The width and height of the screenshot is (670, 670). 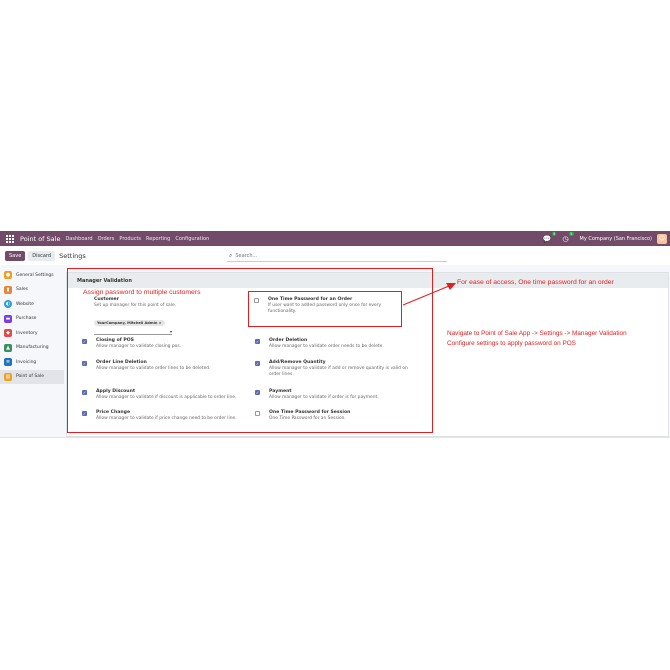 What do you see at coordinates (426, 295) in the screenshot?
I see `annotation-arrow-line` at bounding box center [426, 295].